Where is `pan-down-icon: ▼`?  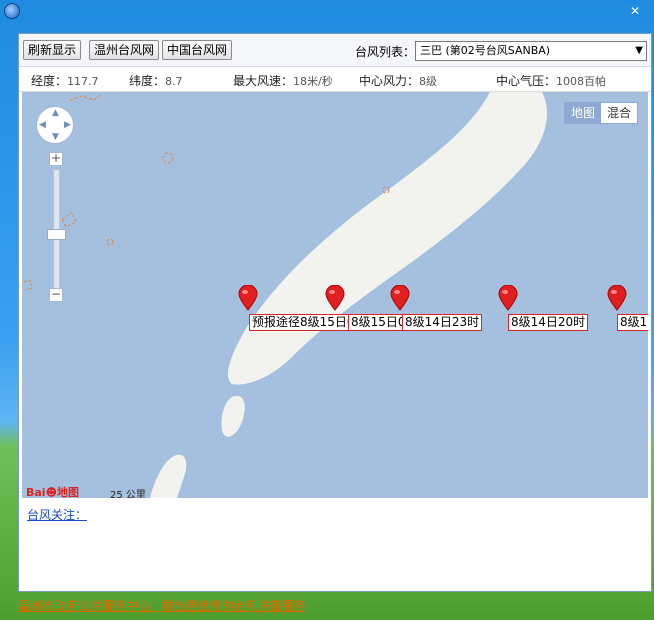
pan-down-icon: ▼ is located at coordinates (55, 137).